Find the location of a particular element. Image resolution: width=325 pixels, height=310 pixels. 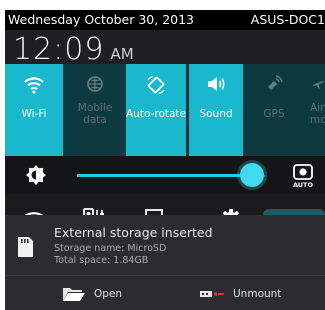

toggle-wifi: Wi-Fi is located at coordinates (34, 110).